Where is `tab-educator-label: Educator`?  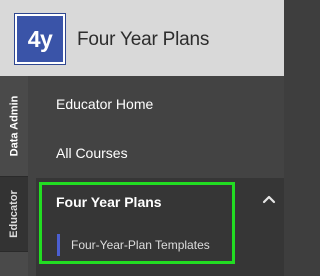
tab-educator-label: Educator is located at coordinates (14, 214).